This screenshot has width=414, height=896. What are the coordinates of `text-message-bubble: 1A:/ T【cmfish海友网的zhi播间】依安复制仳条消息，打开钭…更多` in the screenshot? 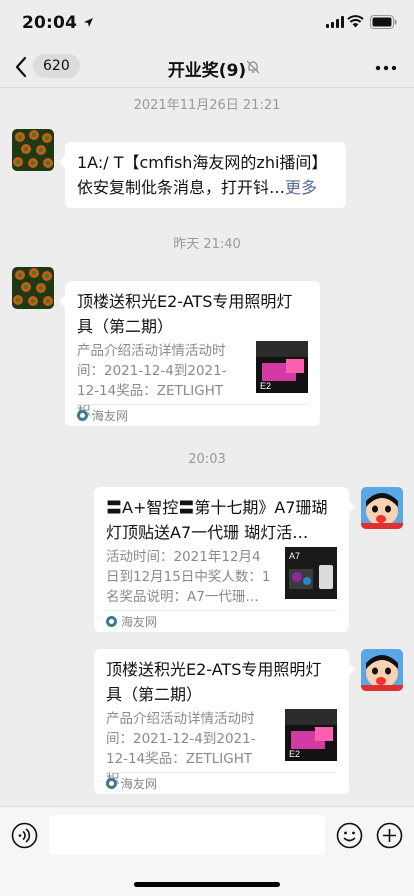 It's located at (202, 175).